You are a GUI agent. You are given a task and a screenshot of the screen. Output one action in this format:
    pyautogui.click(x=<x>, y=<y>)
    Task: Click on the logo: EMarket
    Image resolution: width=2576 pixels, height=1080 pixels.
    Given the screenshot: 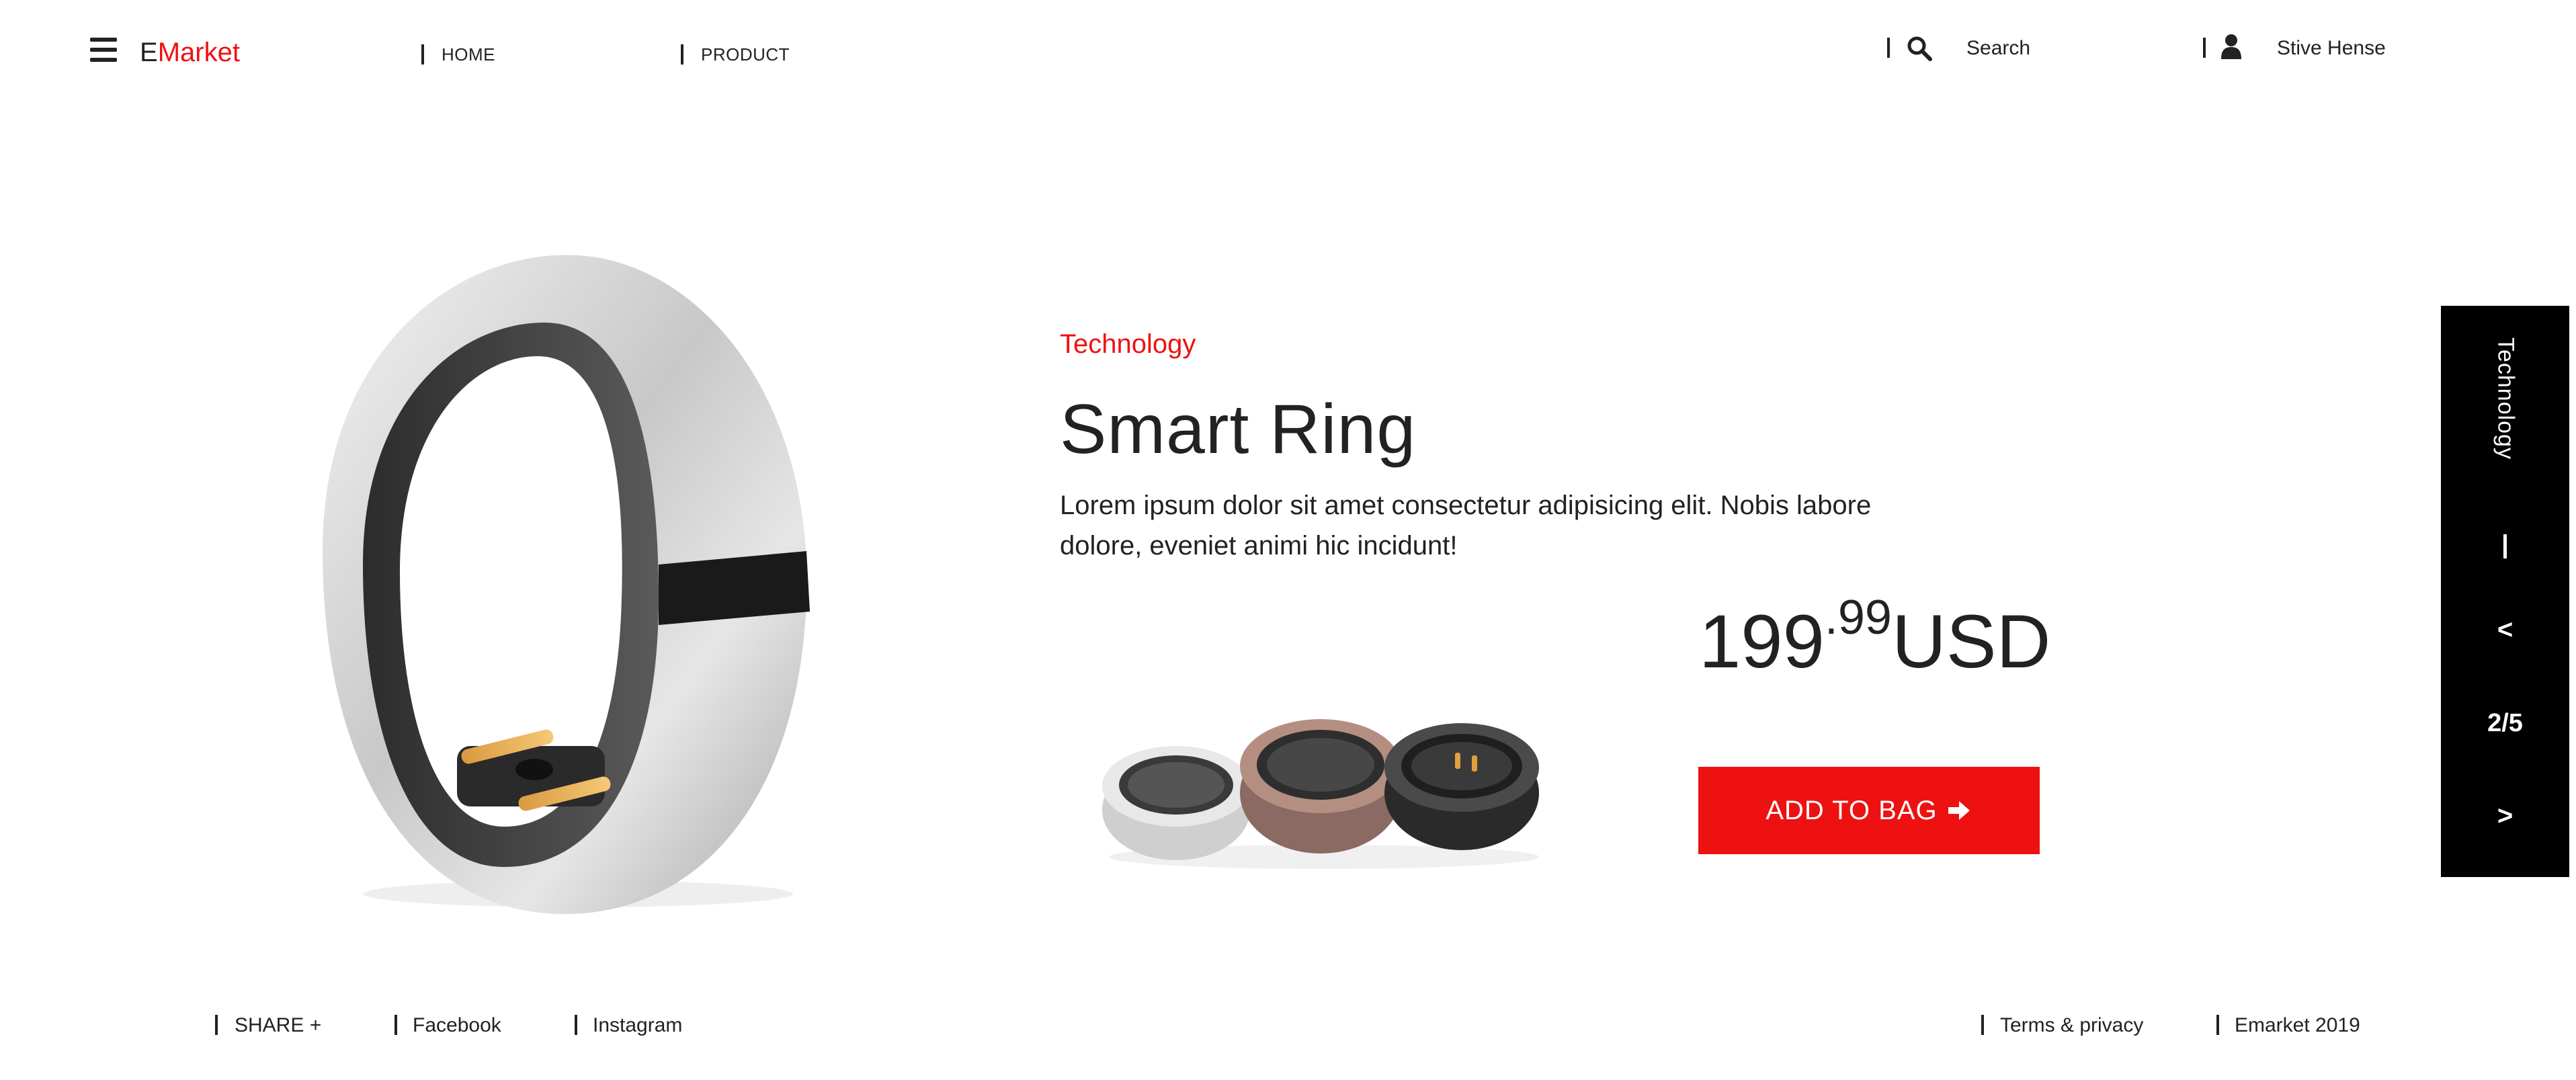 What is the action you would take?
    pyautogui.click(x=190, y=52)
    